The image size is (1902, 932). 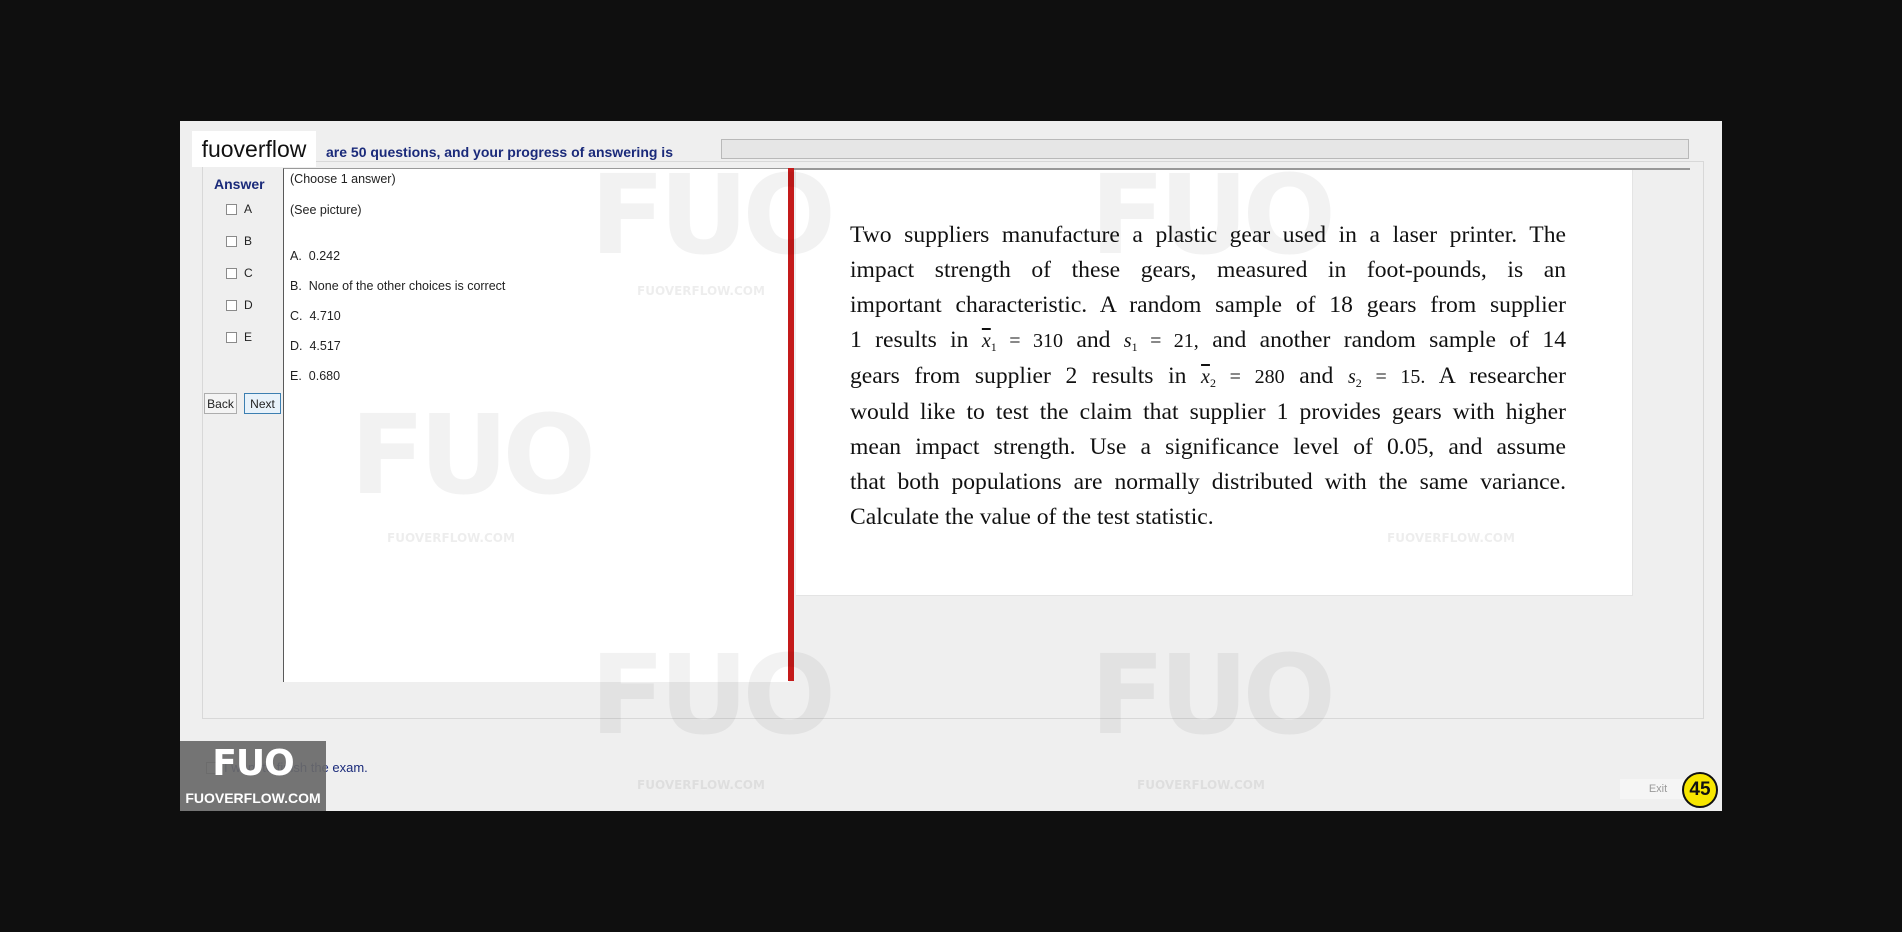 What do you see at coordinates (248, 273) in the screenshot?
I see `answer-option-label: C` at bounding box center [248, 273].